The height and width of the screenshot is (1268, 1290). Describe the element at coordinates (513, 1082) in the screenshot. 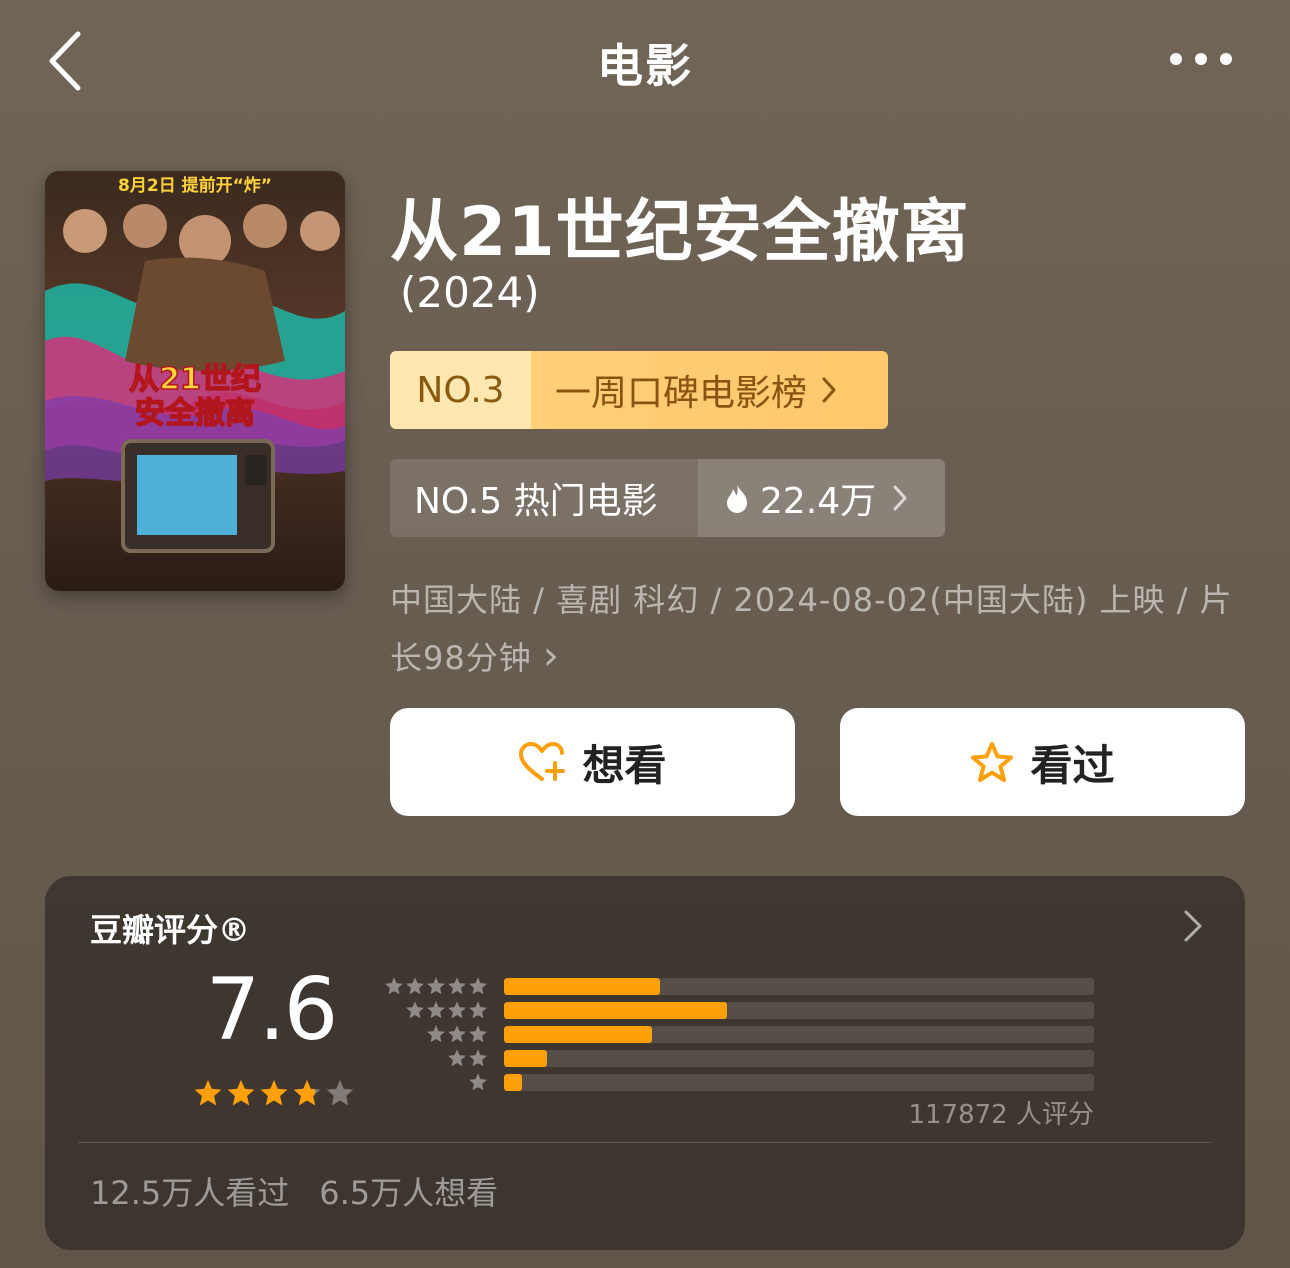

I see `distribution-bar-1-star` at that location.